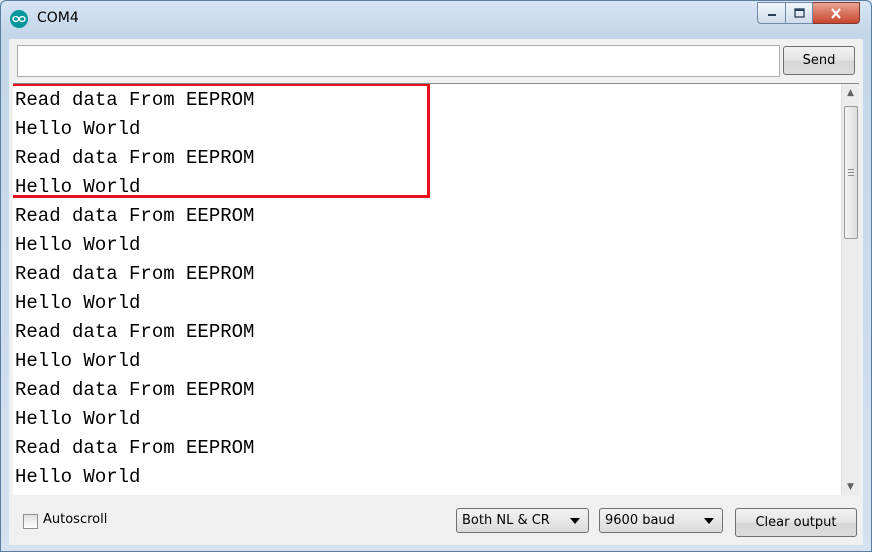 The height and width of the screenshot is (552, 872). I want to click on minimize-button, so click(771, 13).